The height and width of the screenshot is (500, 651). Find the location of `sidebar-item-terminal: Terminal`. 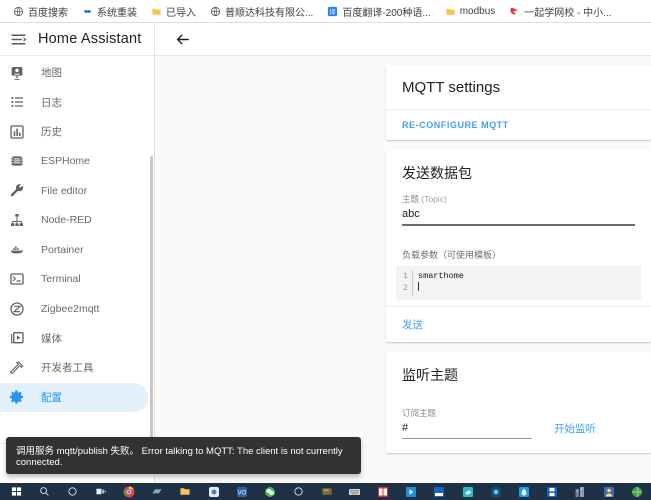

sidebar-item-terminal: Terminal is located at coordinates (74, 280).